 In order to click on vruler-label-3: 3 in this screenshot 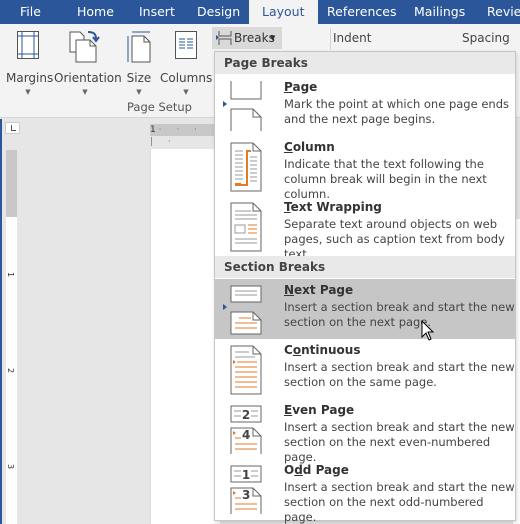, I will do `click(11, 466)`.